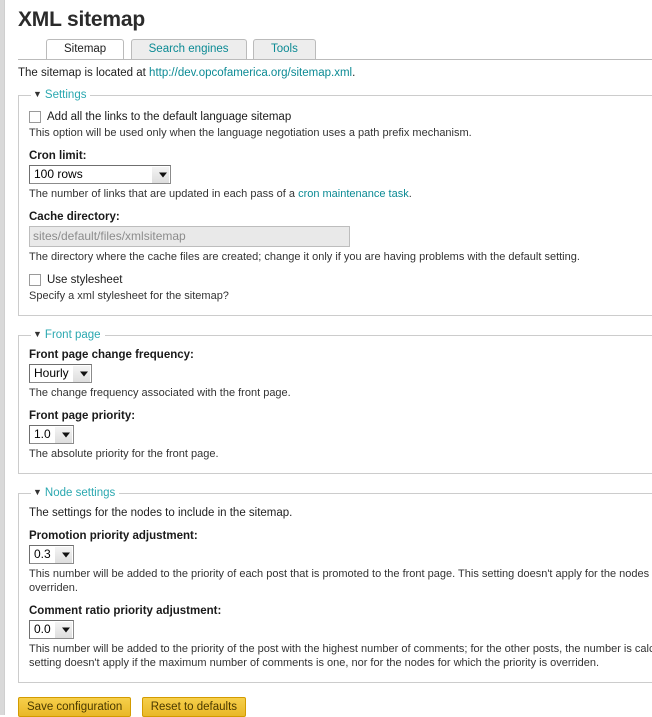 The image size is (652, 717). What do you see at coordinates (335, 707) in the screenshot?
I see `form-actions: Save configuration Reset to defaults` at bounding box center [335, 707].